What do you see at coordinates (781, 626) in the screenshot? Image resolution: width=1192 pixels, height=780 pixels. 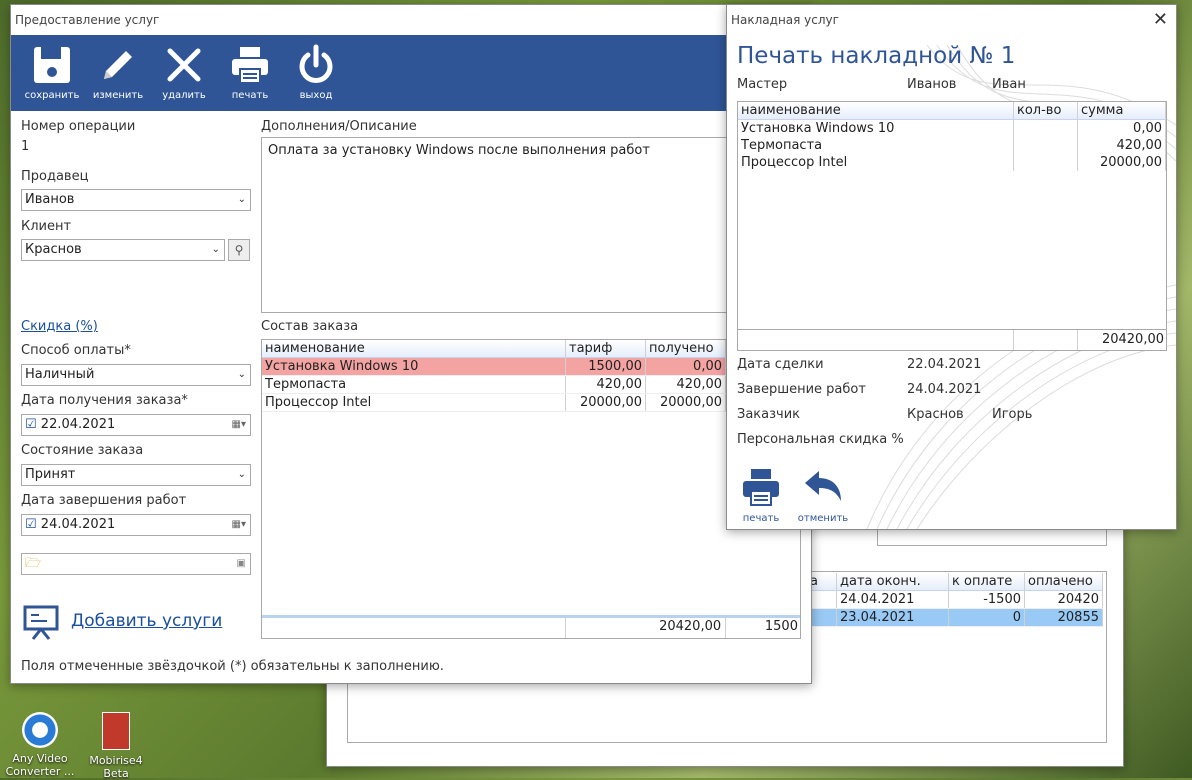 I see `total-received: 1500` at bounding box center [781, 626].